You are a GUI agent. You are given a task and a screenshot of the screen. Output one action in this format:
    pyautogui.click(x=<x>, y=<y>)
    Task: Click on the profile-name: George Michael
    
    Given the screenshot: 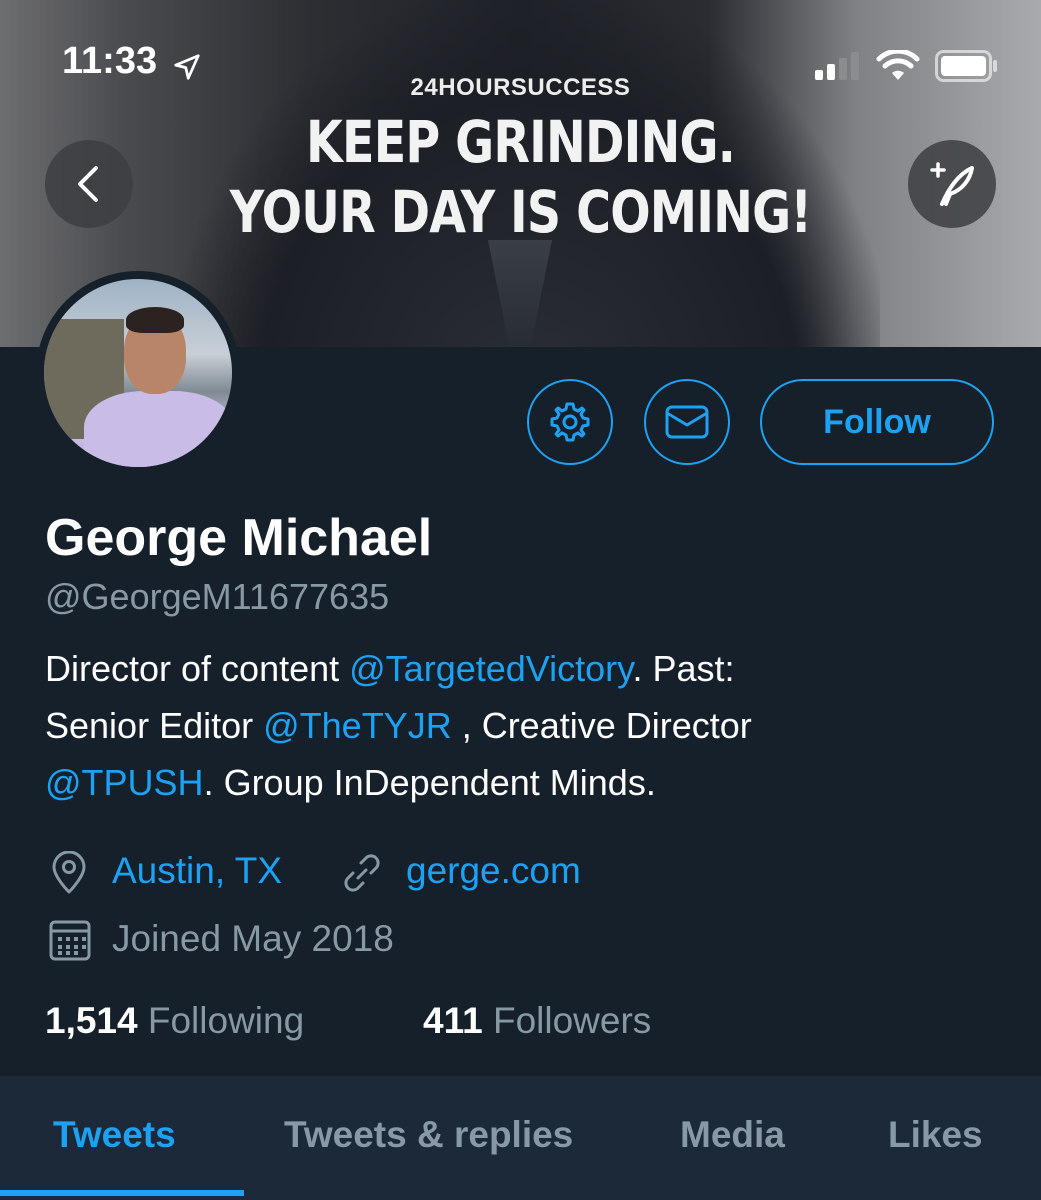 What is the action you would take?
    pyautogui.click(x=239, y=538)
    